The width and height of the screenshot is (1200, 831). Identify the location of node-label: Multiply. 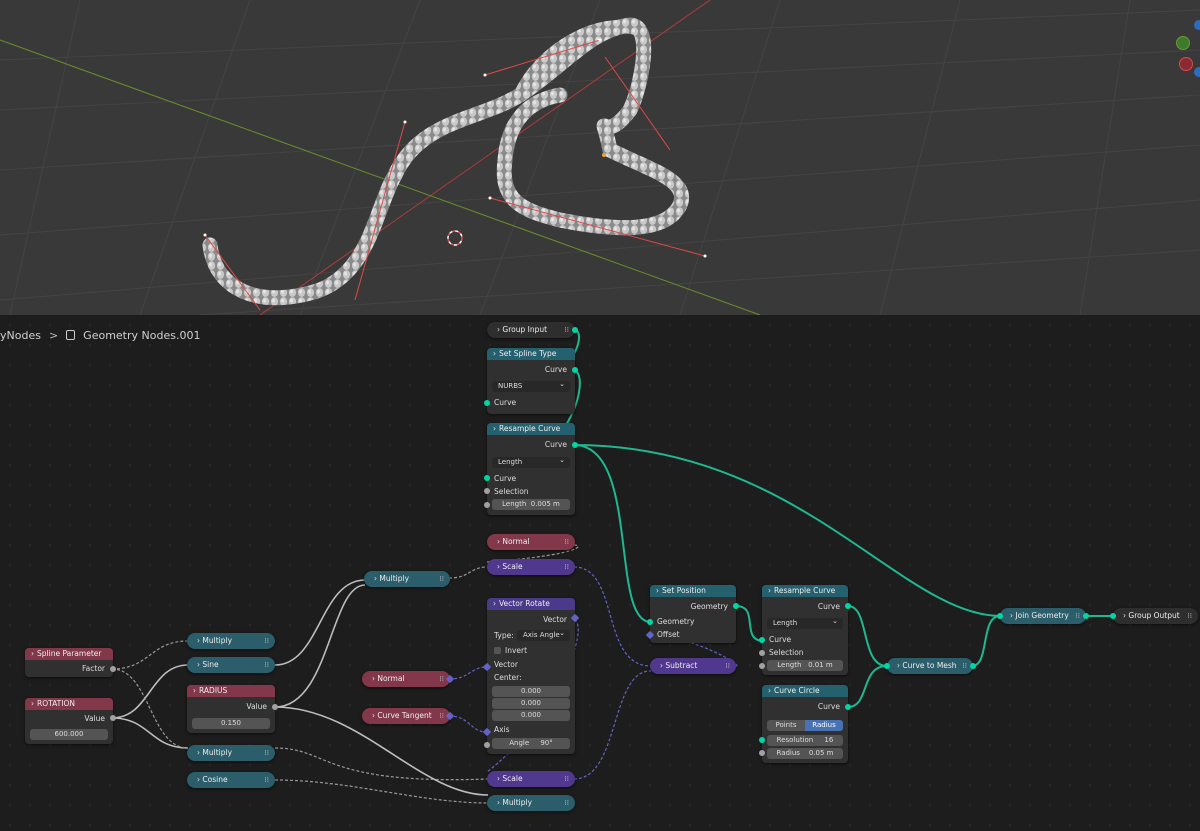
(517, 802).